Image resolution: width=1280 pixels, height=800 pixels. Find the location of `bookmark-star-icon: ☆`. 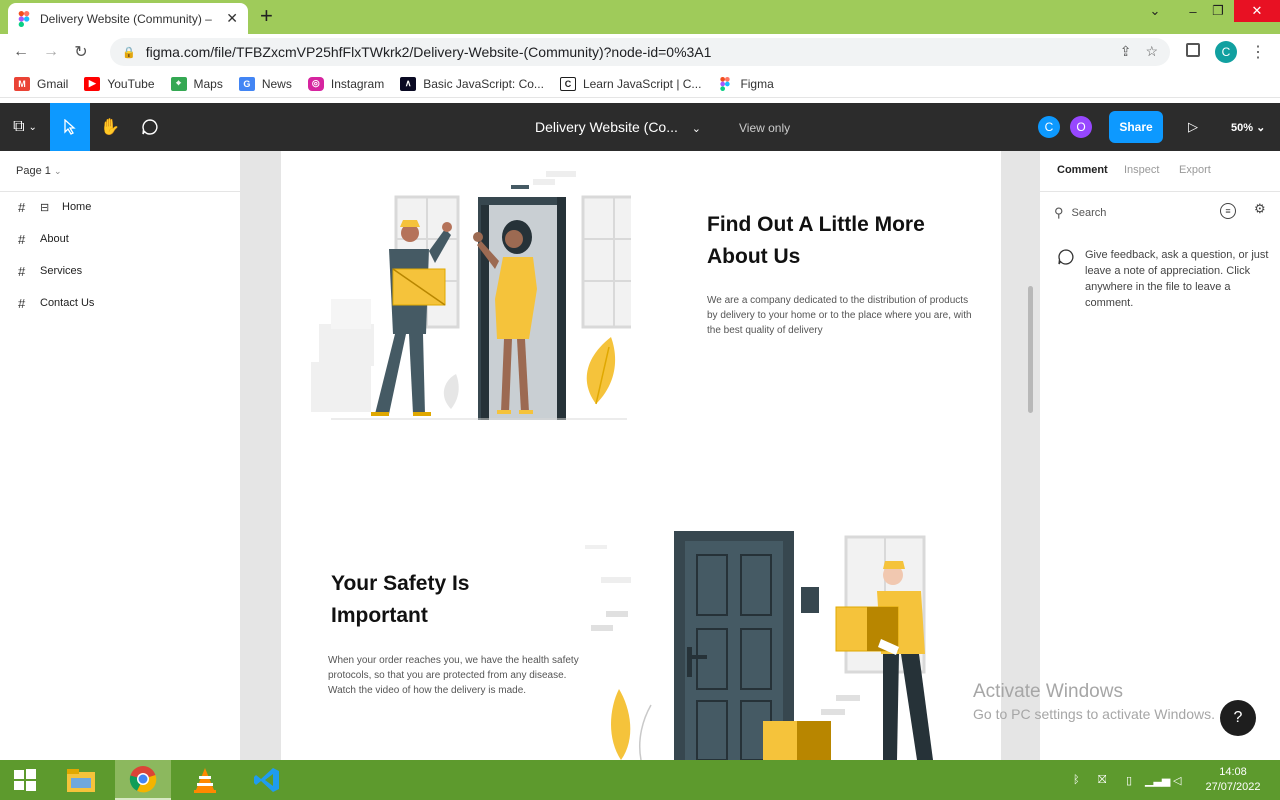

bookmark-star-icon: ☆ is located at coordinates (1151, 51).